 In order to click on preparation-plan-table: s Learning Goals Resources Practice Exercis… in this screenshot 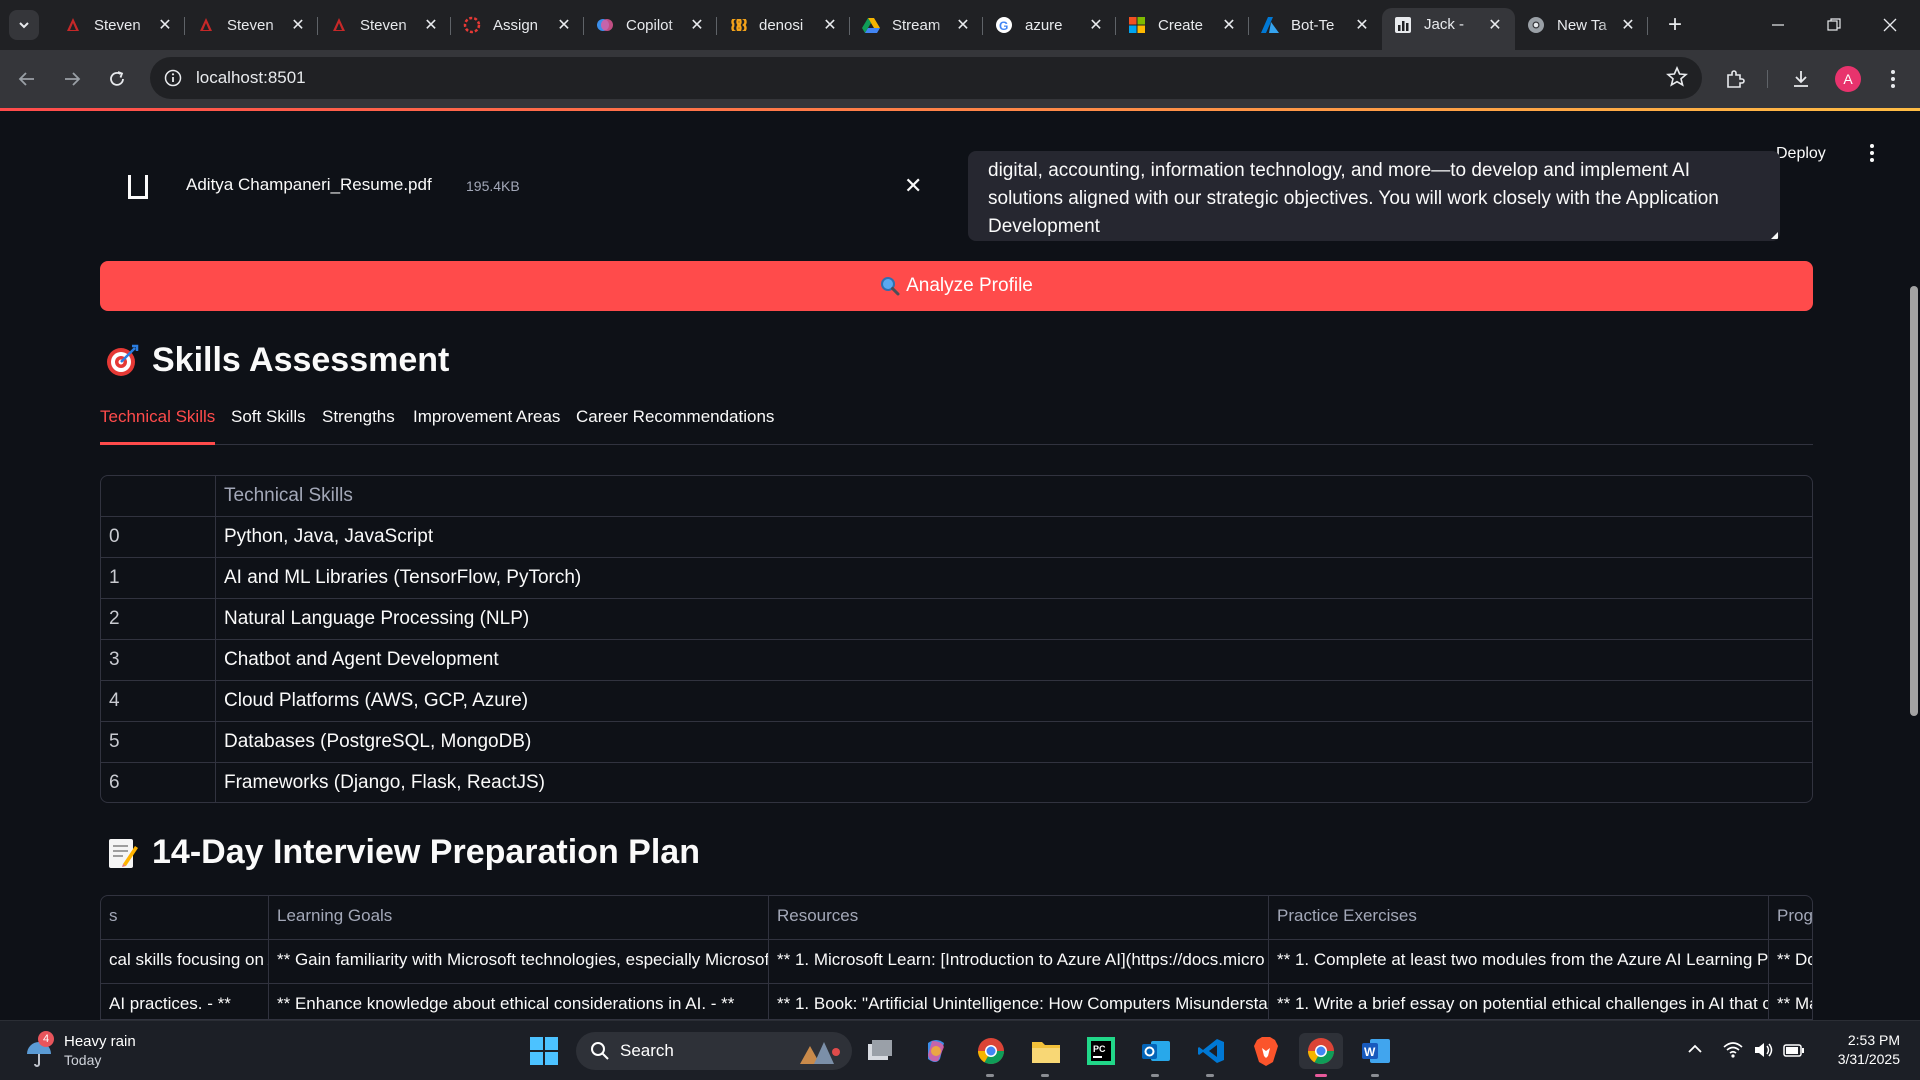, I will do `click(956, 957)`.